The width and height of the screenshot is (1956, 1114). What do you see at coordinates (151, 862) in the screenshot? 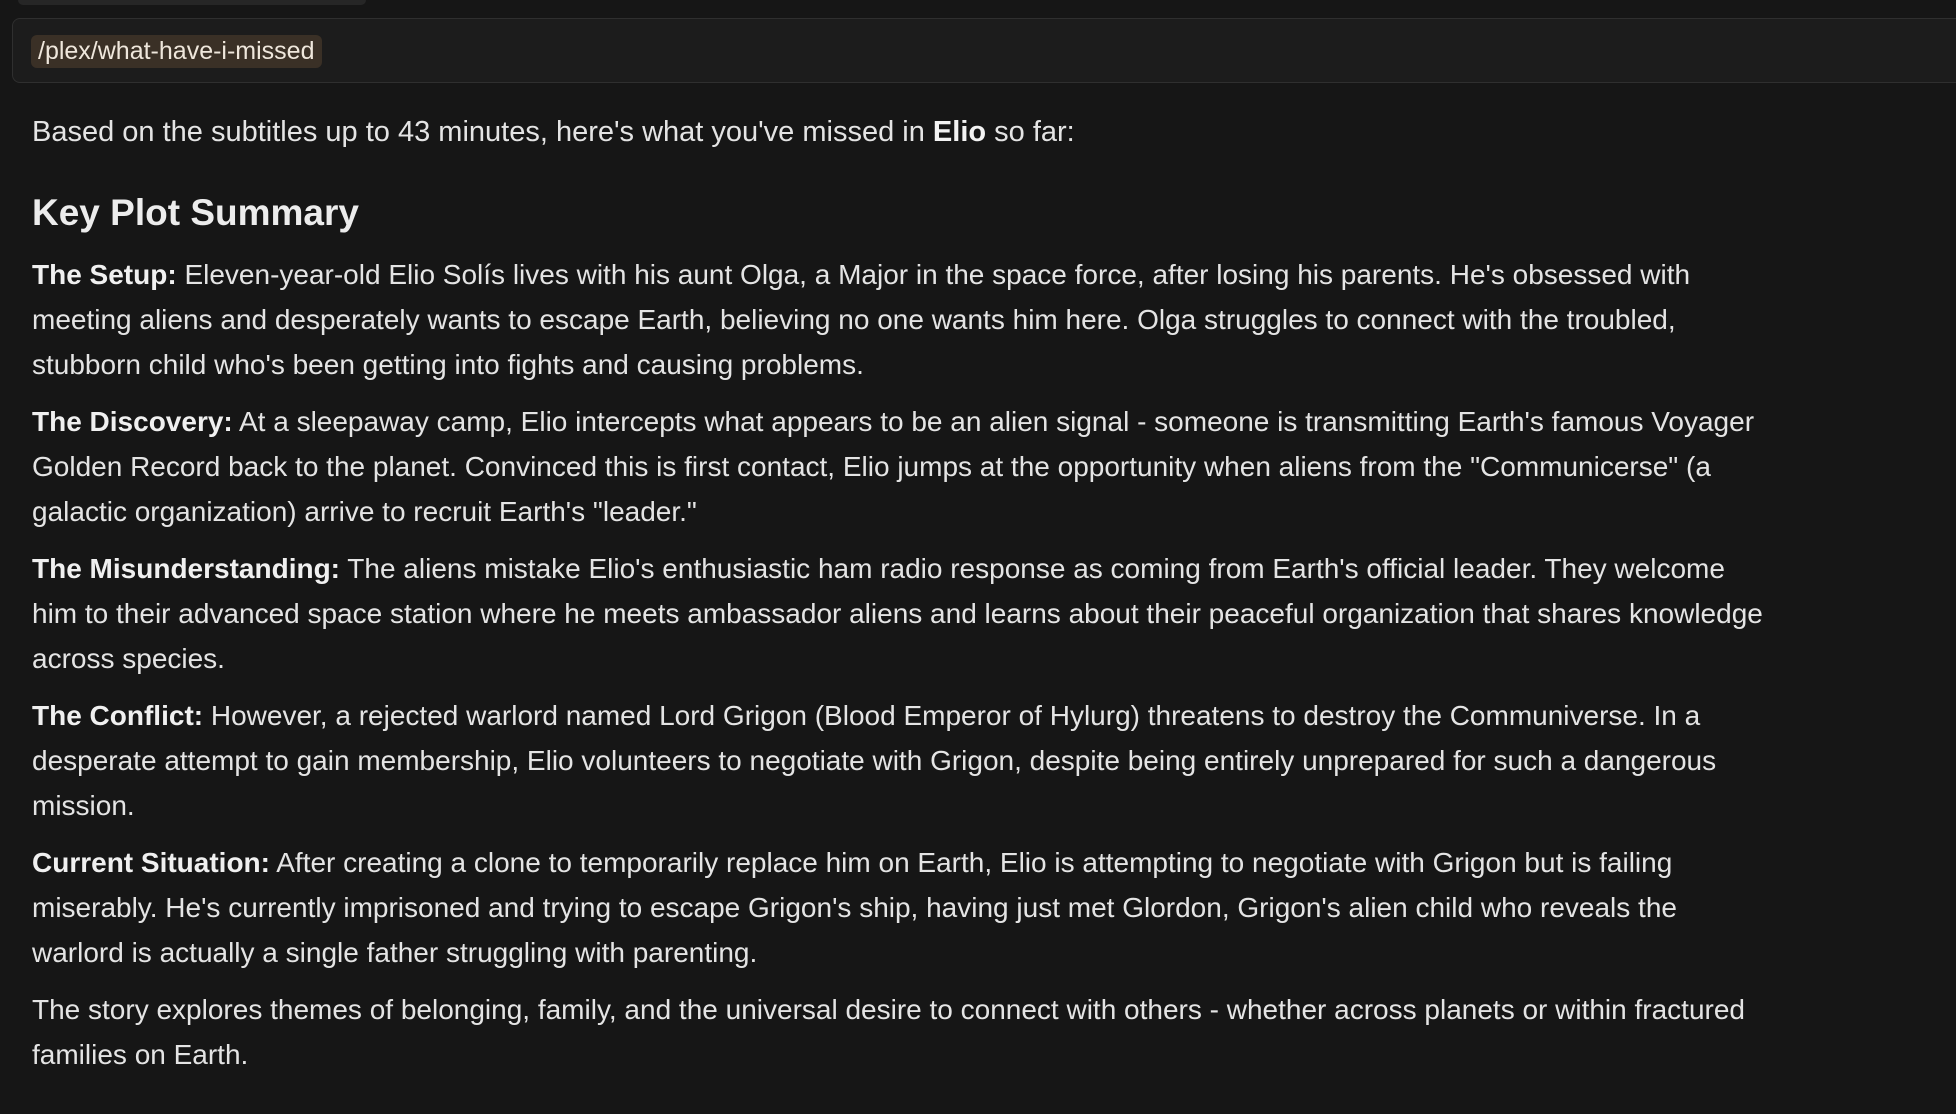
I see `paragraph-label: Current Situation:` at bounding box center [151, 862].